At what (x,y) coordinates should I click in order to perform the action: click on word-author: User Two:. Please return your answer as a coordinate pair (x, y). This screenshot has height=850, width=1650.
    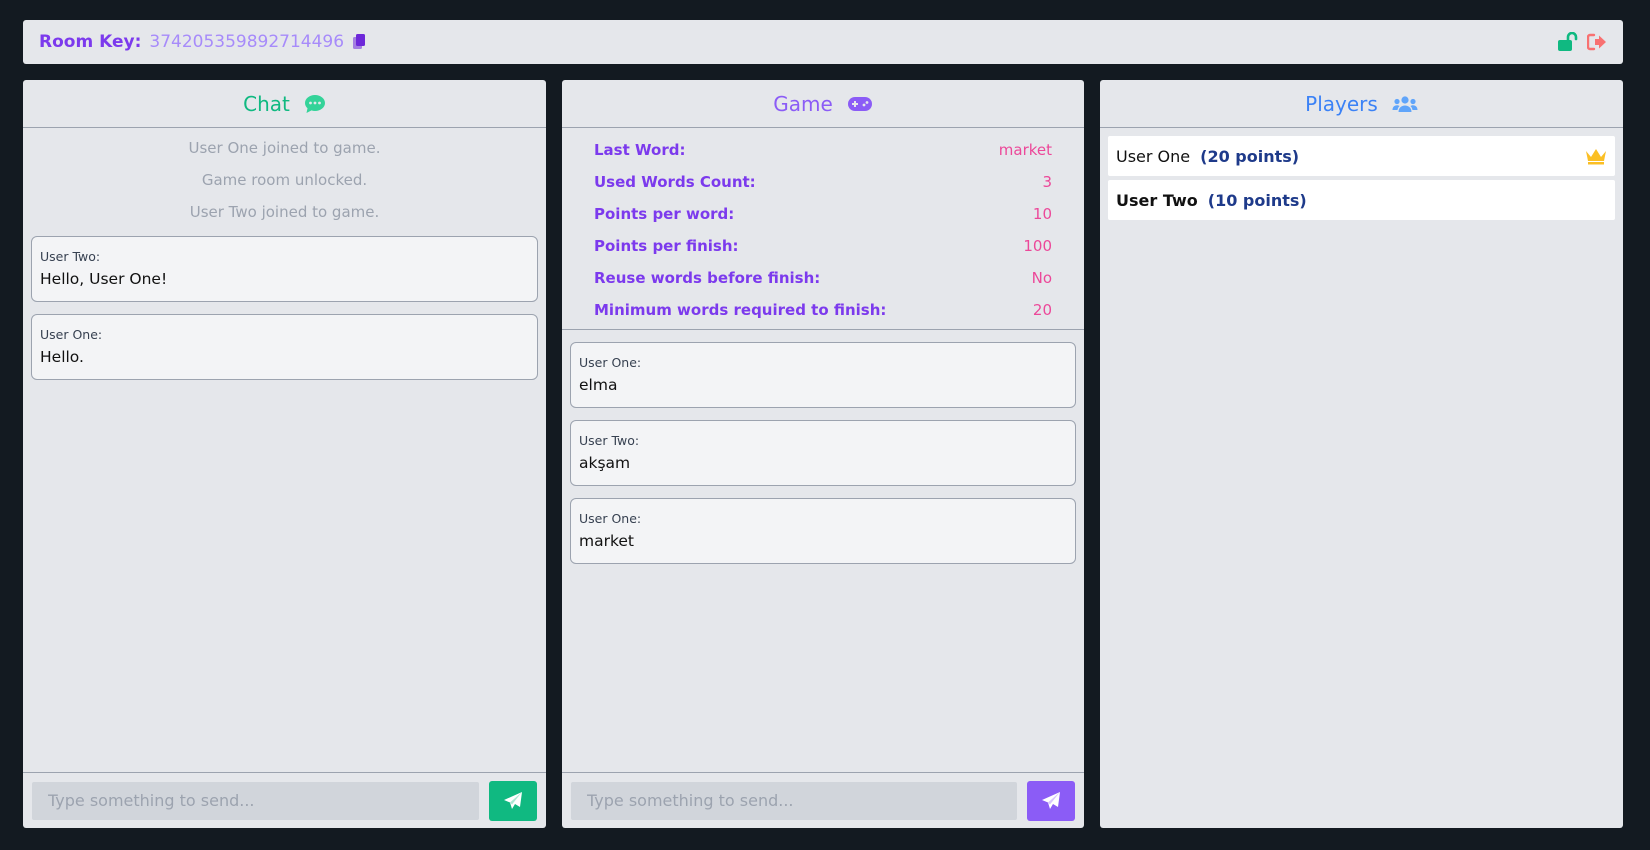
    Looking at the image, I should click on (609, 440).